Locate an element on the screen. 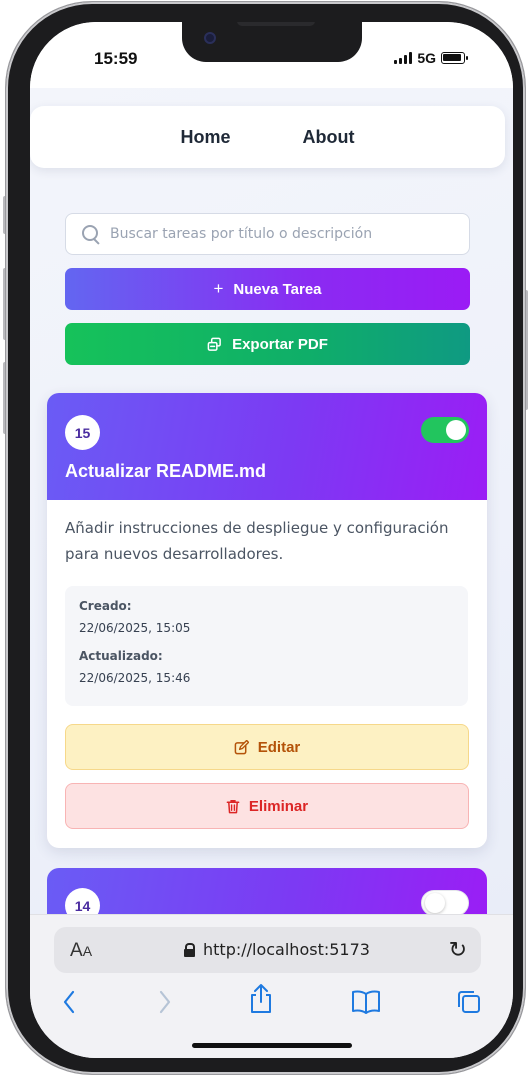 This screenshot has width=531, height=1076. new-task-label: Nueva Tarea is located at coordinates (277, 289).